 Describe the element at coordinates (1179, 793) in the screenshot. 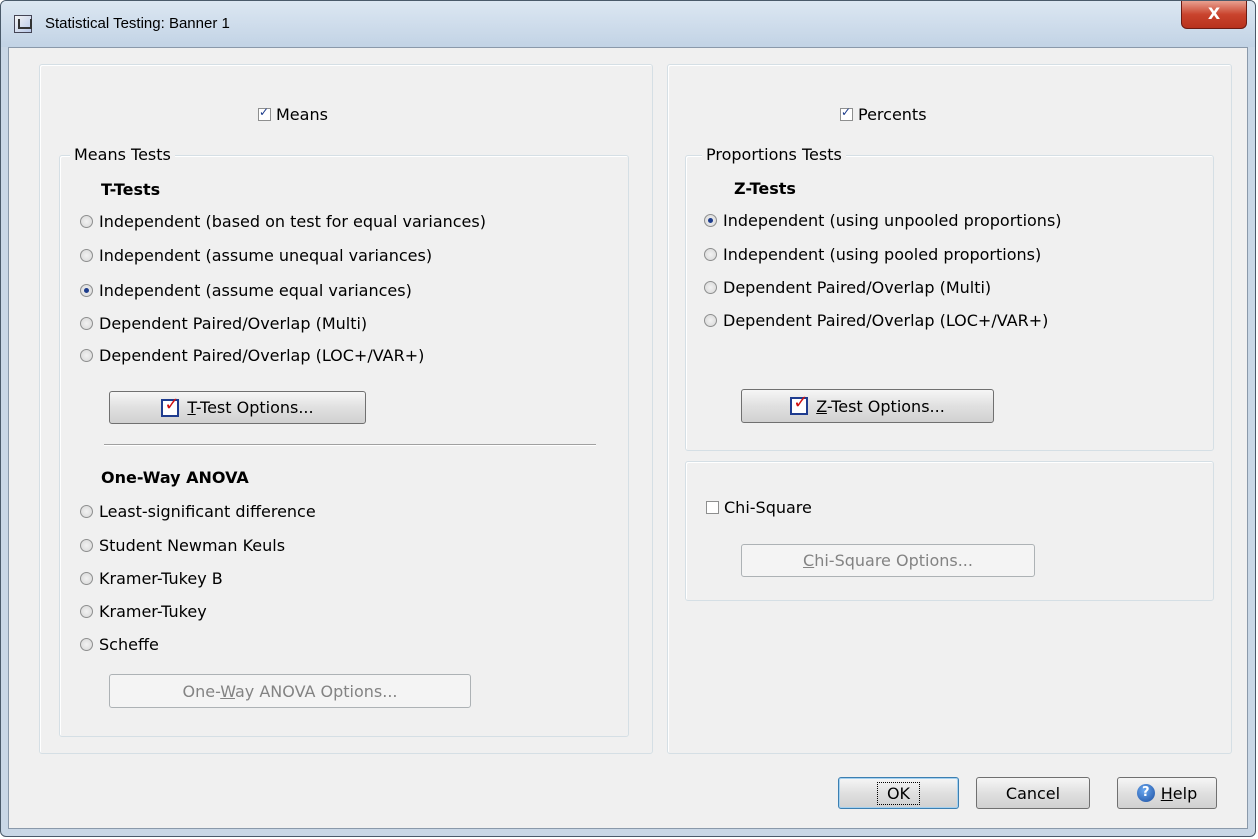

I see `help-button-label: Help` at that location.